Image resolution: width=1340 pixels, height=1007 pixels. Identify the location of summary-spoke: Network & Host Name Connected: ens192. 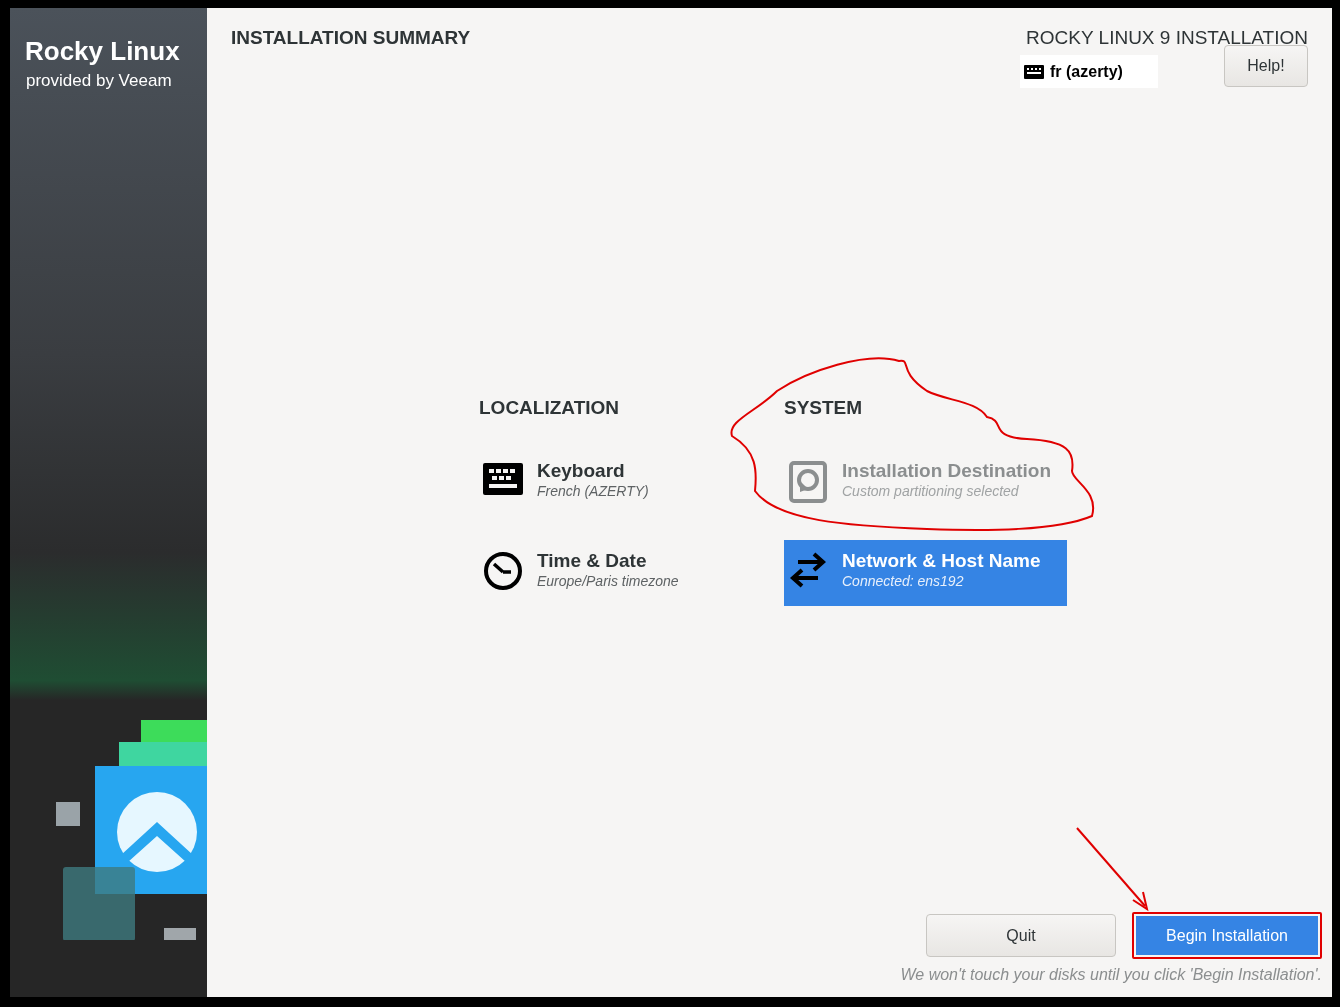
(925, 573).